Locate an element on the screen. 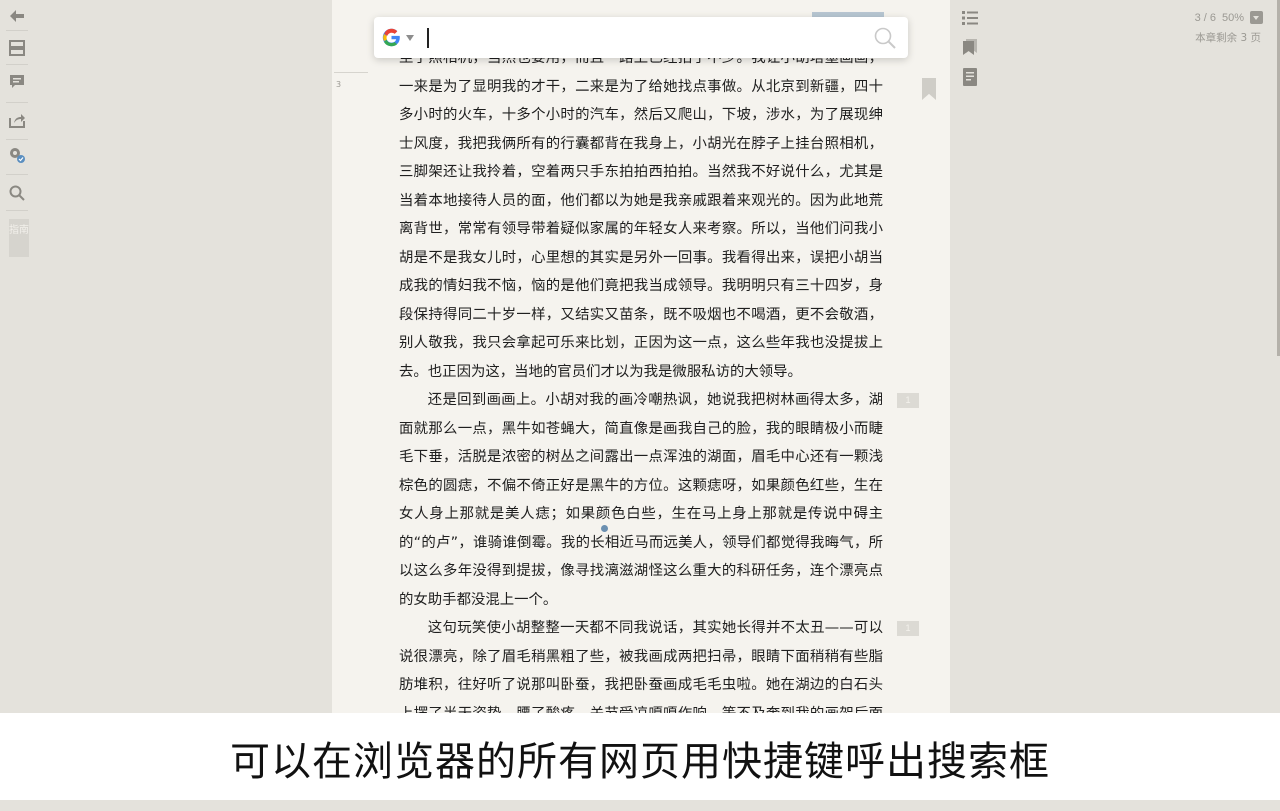  search-input is located at coordinates (646, 39).